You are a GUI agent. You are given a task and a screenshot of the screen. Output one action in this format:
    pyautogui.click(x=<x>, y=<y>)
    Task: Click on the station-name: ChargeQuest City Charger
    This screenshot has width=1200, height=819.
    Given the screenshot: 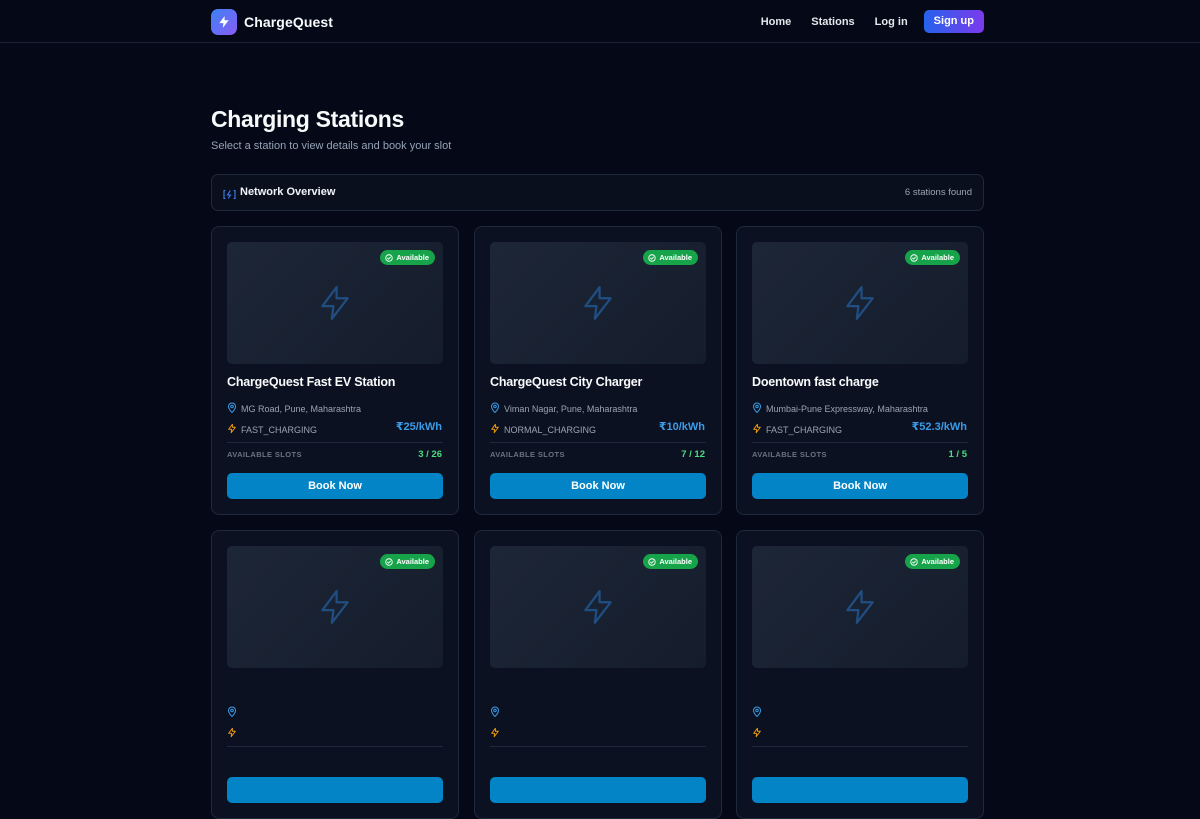 What is the action you would take?
    pyautogui.click(x=566, y=382)
    